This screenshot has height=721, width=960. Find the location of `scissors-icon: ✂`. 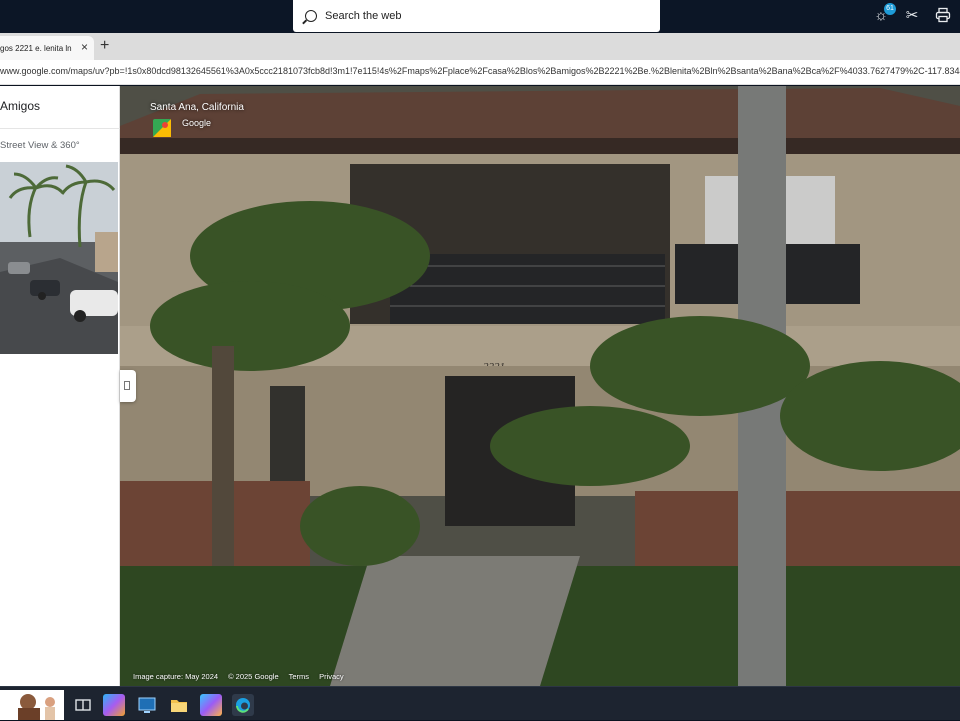

scissors-icon: ✂ is located at coordinates (912, 16).